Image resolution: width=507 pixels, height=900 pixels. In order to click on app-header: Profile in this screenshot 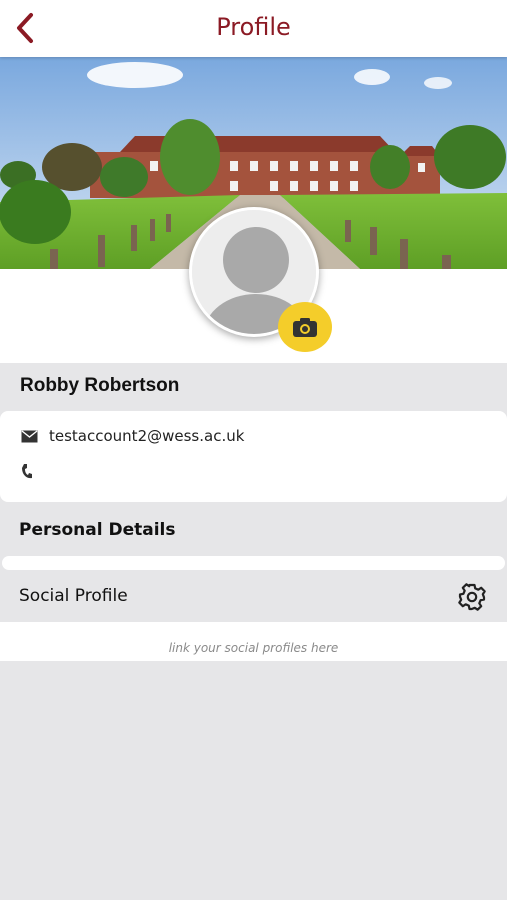, I will do `click(253, 28)`.